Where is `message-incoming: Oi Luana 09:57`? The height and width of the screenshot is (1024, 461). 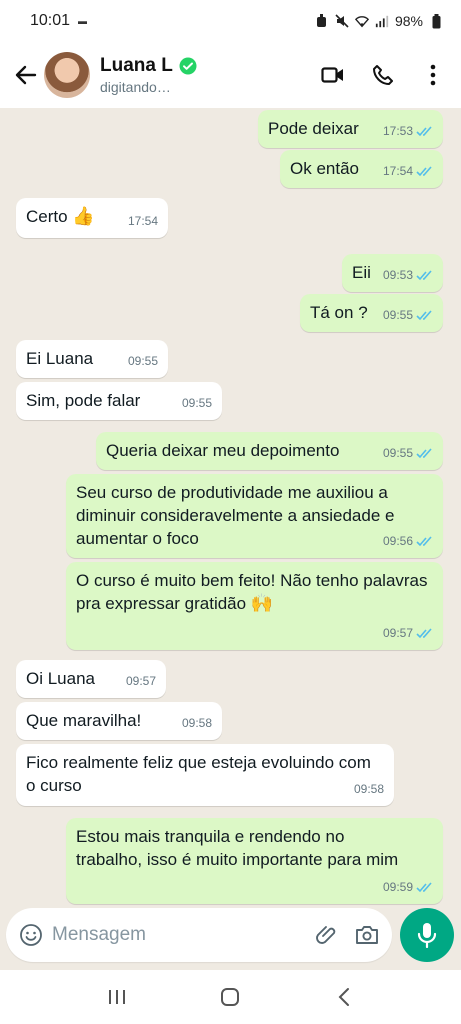 message-incoming: Oi Luana 09:57 is located at coordinates (91, 679).